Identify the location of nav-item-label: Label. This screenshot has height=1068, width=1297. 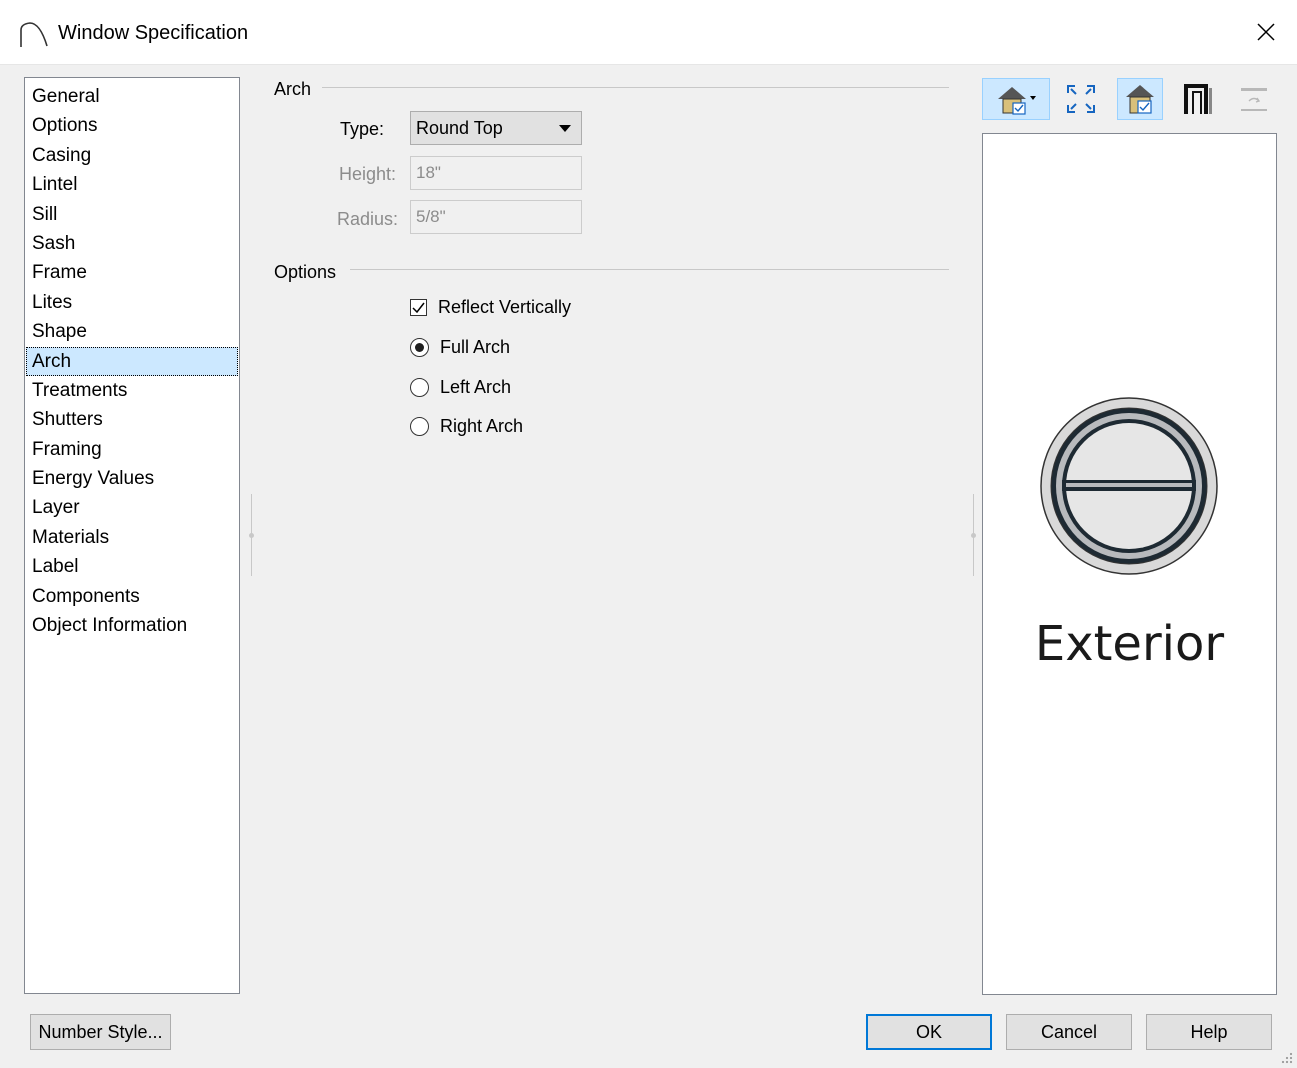
(132, 566).